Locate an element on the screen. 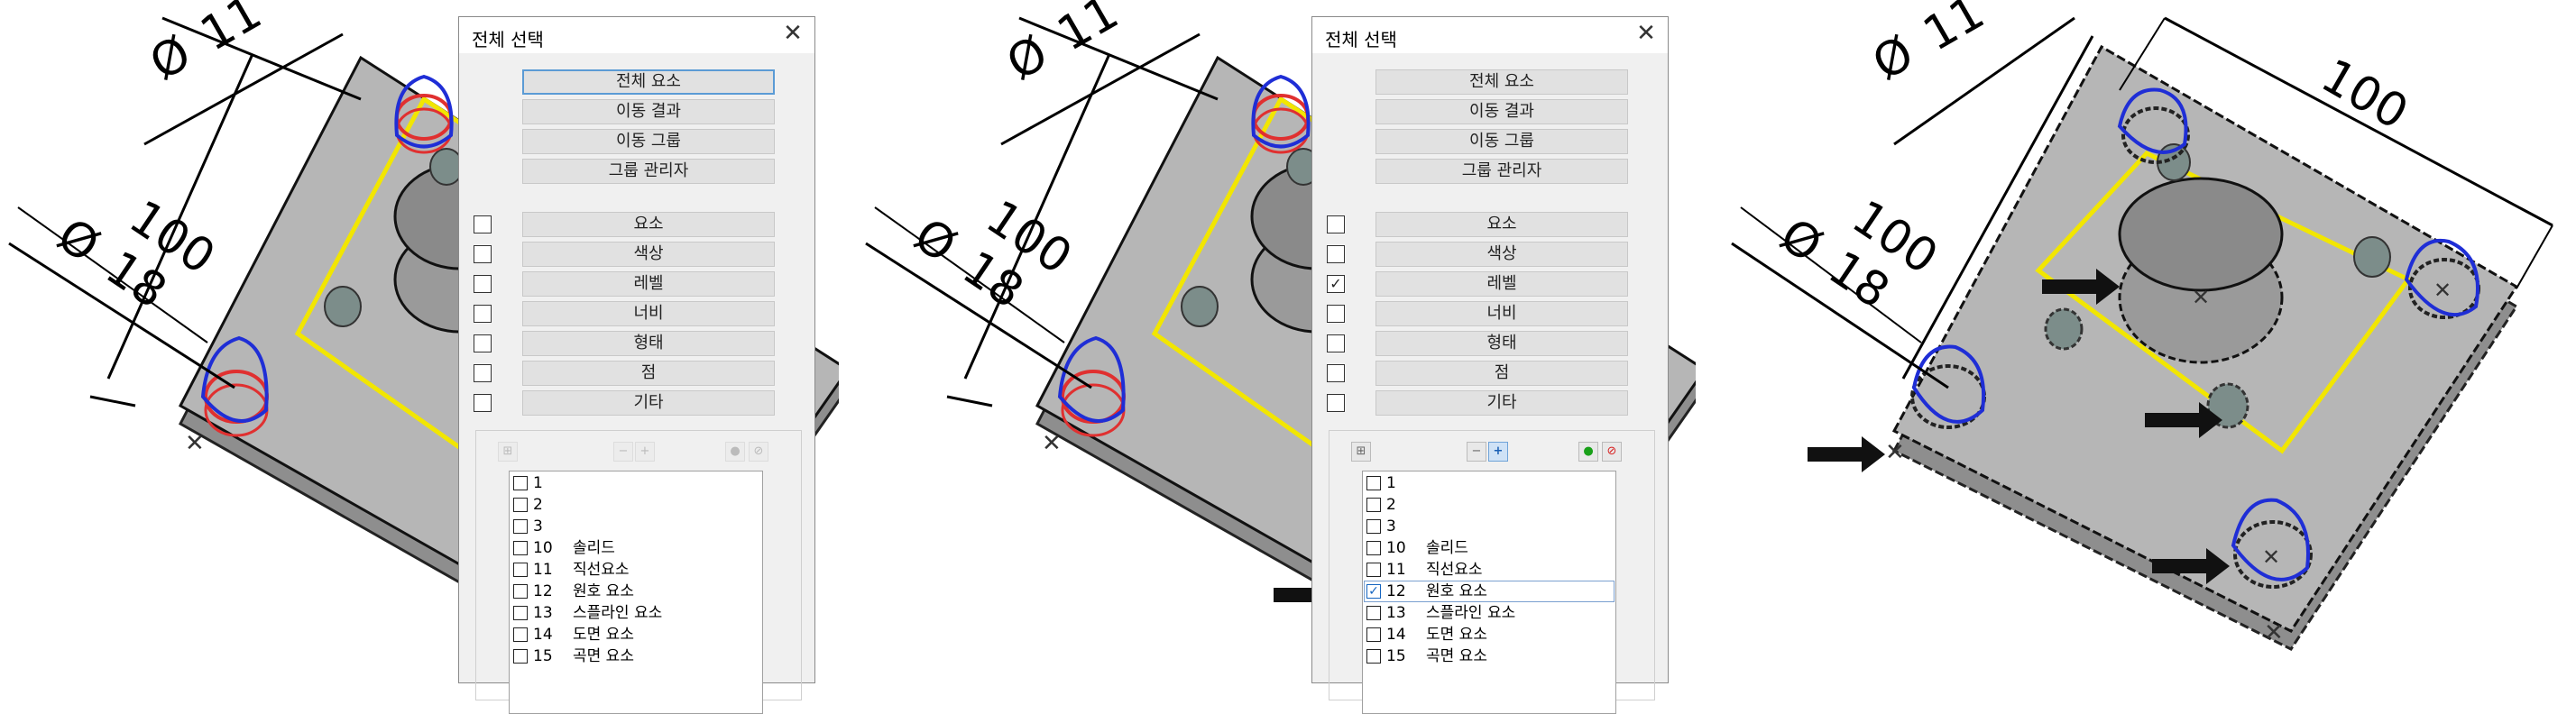  dialog-titlebar: 전체 선택 ✕ is located at coordinates (636, 35).